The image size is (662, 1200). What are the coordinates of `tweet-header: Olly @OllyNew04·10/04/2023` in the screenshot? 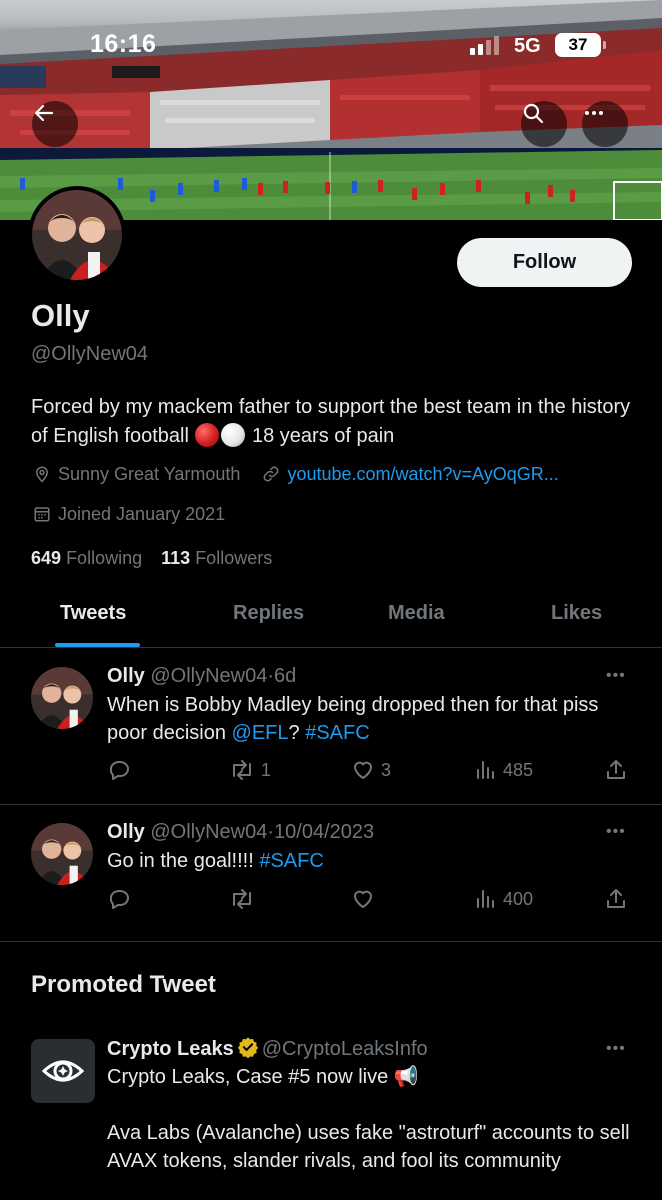 It's located at (240, 832).